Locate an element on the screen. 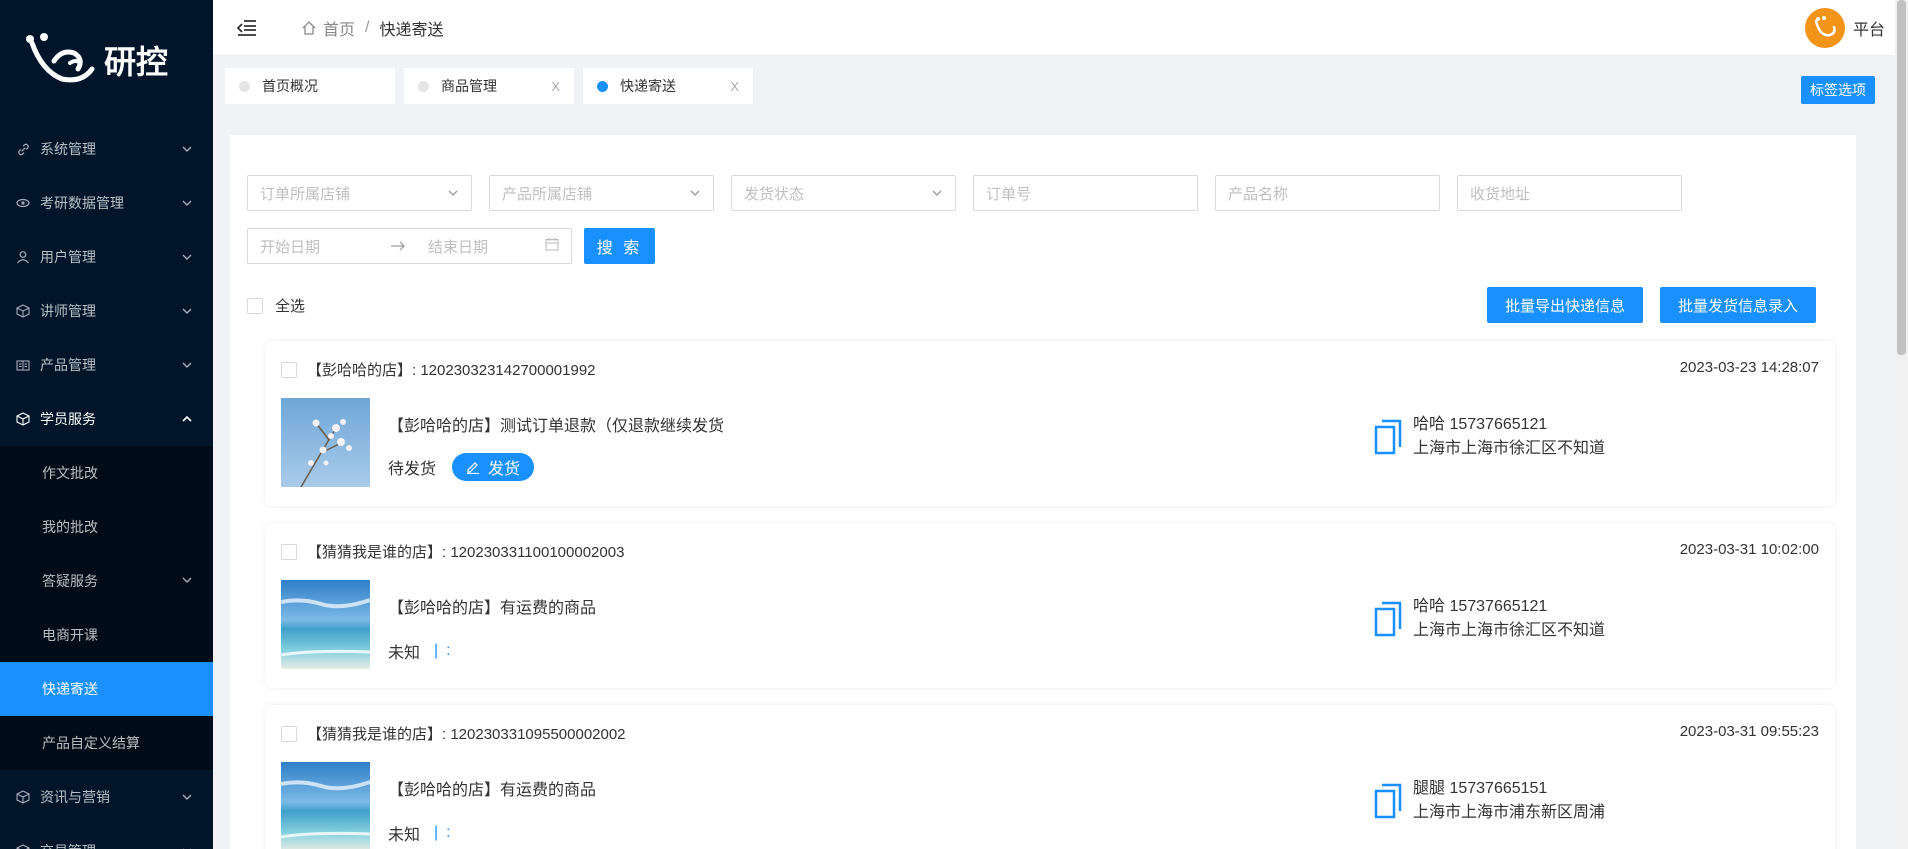 The width and height of the screenshot is (1908, 849). tag-dot-active is located at coordinates (602, 86).